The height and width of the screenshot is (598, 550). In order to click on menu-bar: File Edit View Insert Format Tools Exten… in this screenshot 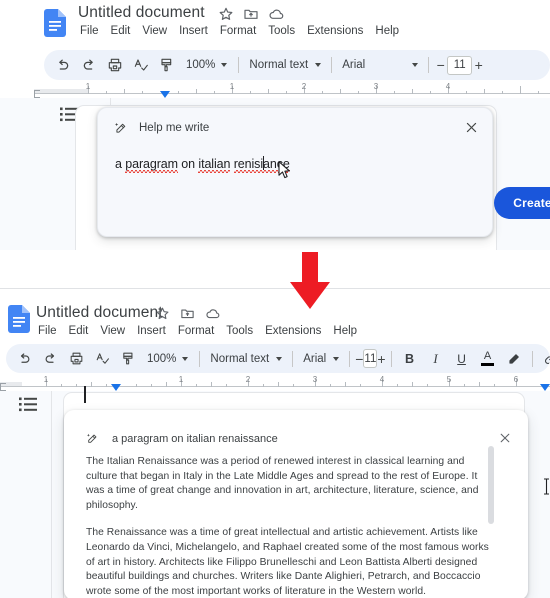, I will do `click(239, 31)`.